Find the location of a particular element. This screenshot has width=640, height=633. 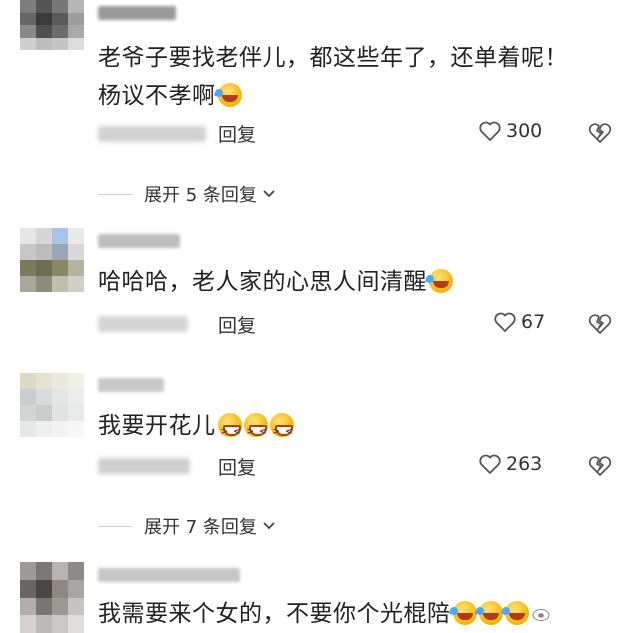

like-button: 300 is located at coordinates (510, 131).